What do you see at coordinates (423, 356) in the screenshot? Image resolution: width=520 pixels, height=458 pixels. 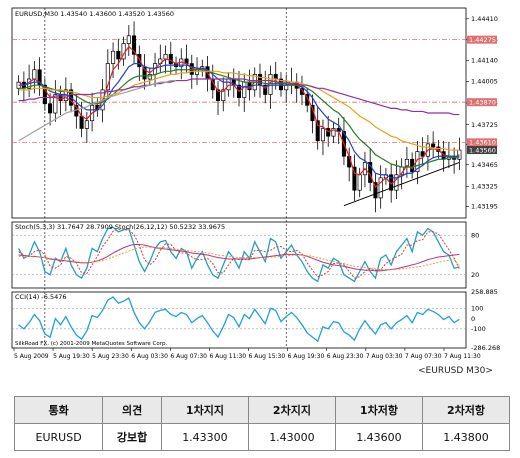 I see `time-tick-label: 7 Aug 07:30` at bounding box center [423, 356].